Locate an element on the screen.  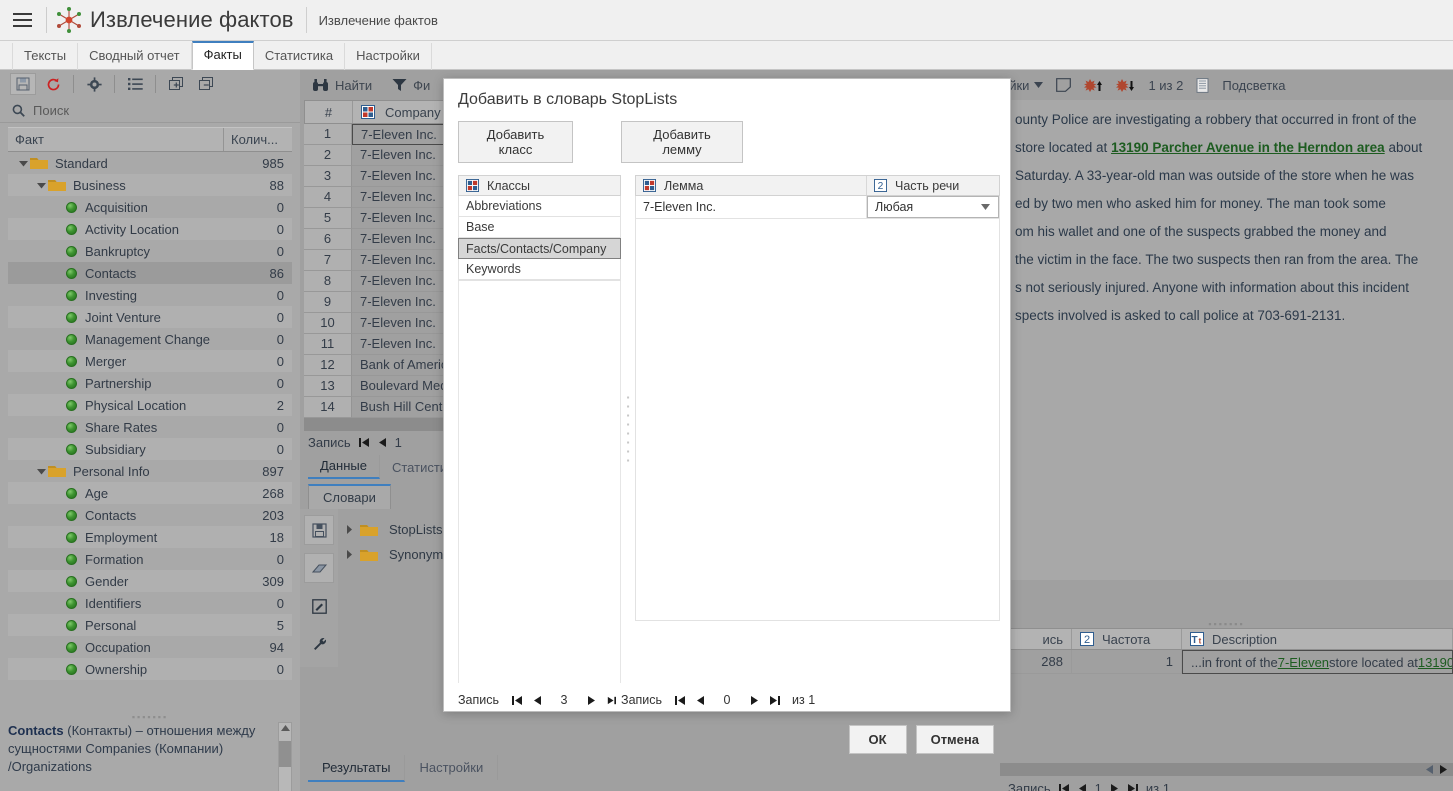
tree-item-contacts: Contacts 86 is located at coordinates (150, 273).